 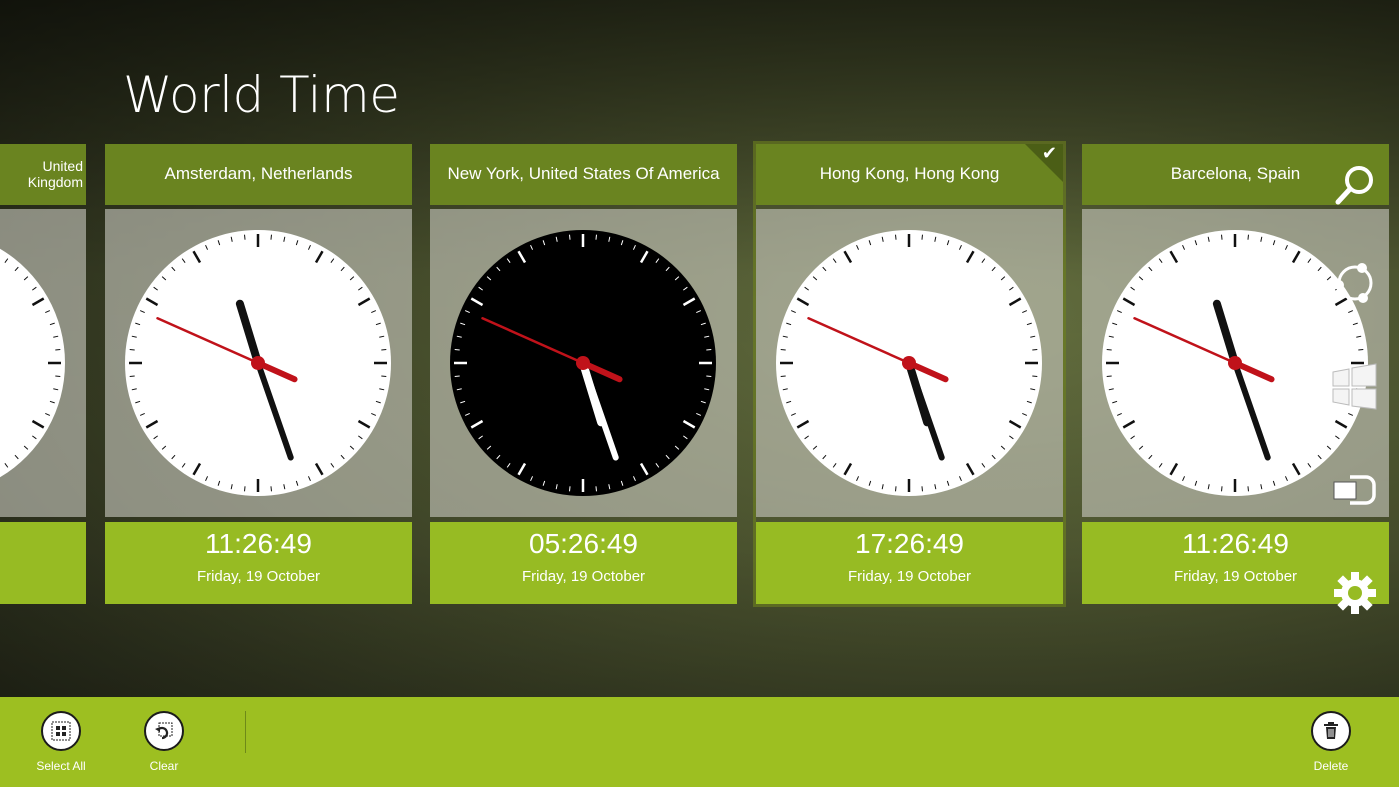 What do you see at coordinates (258, 174) in the screenshot?
I see `city-name: Amsterdam, Netherlands` at bounding box center [258, 174].